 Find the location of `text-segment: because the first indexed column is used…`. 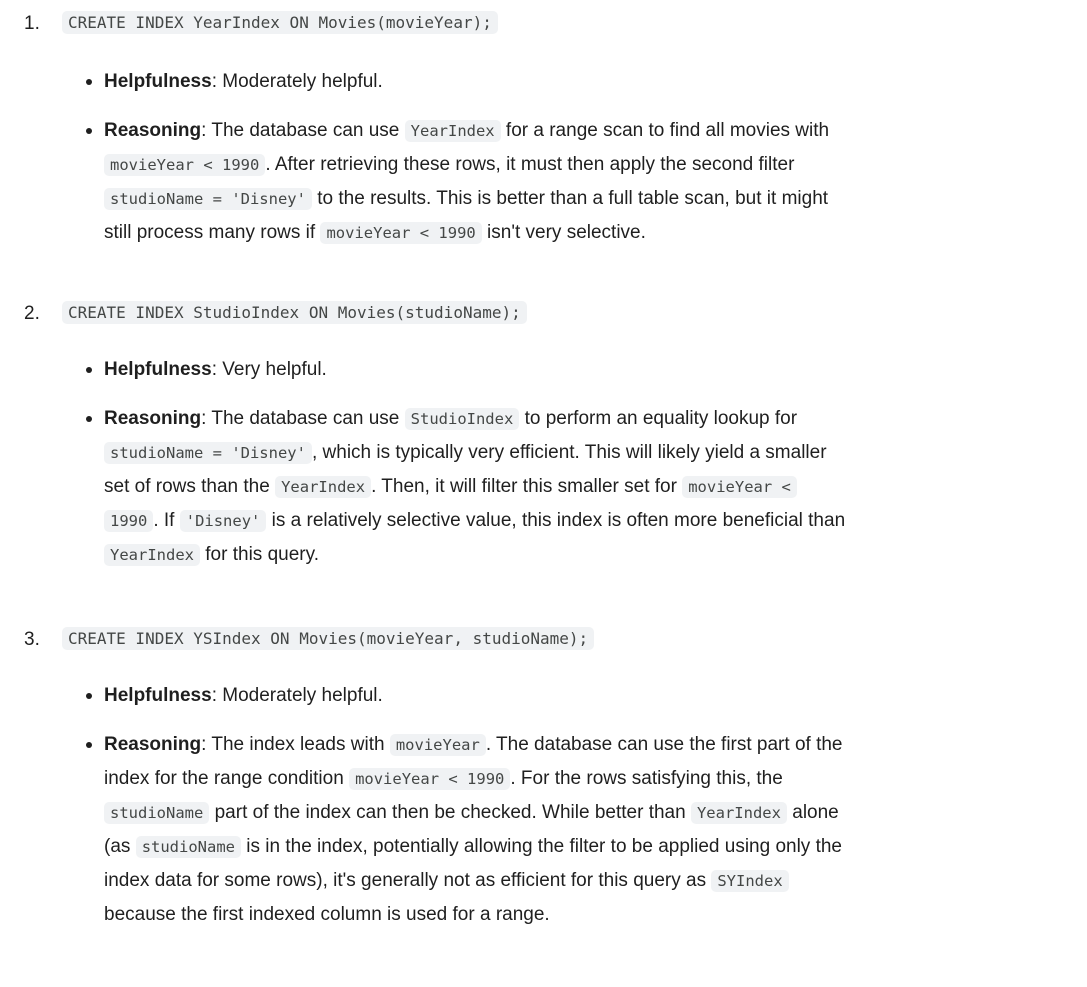

text-segment: because the first indexed column is used… is located at coordinates (327, 914).